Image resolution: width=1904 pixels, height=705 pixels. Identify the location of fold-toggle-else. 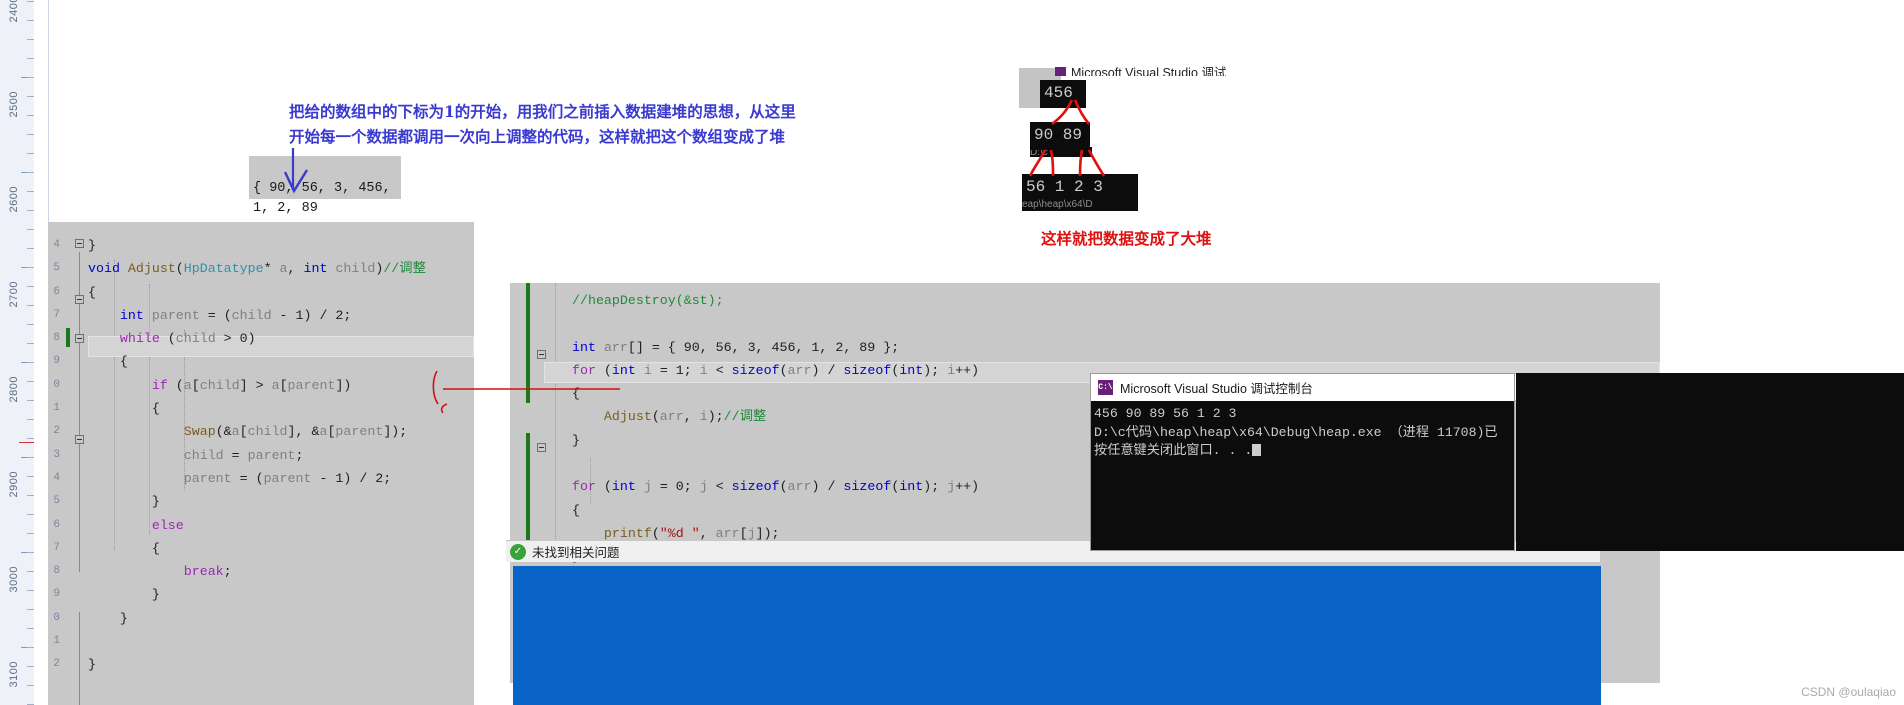
(79, 439).